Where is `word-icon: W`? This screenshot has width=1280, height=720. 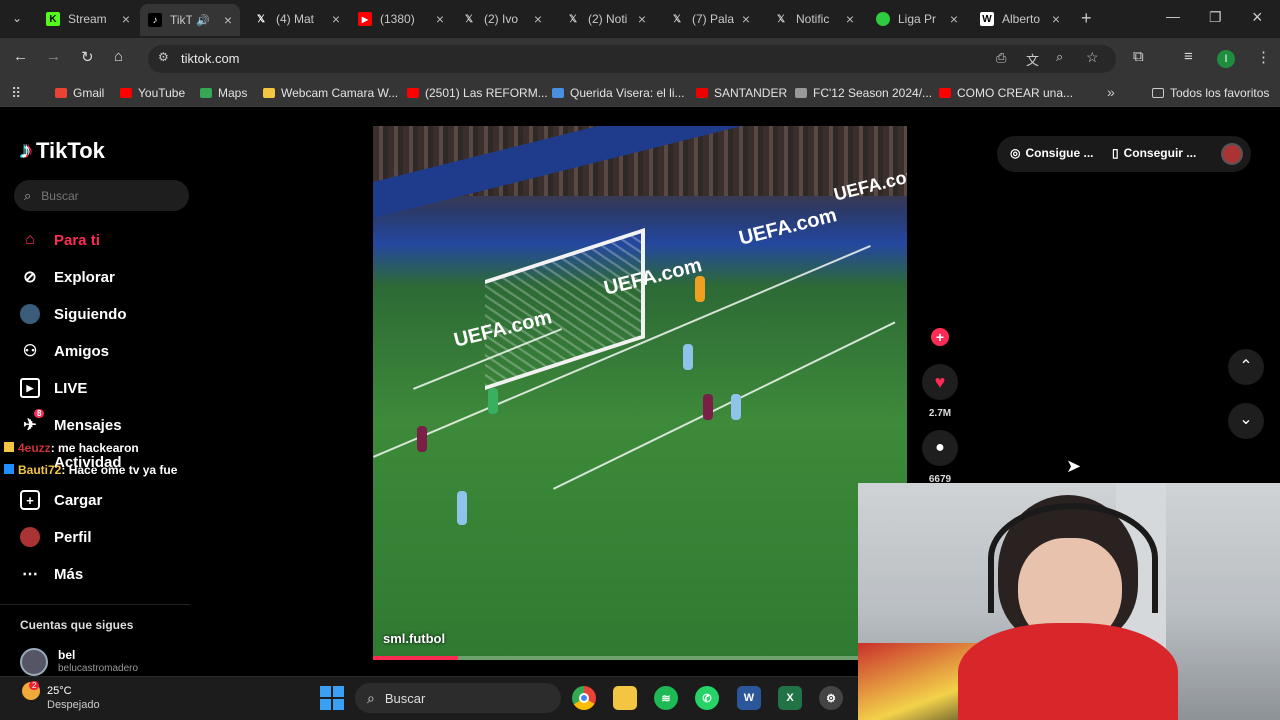
word-icon: W is located at coordinates (749, 698).